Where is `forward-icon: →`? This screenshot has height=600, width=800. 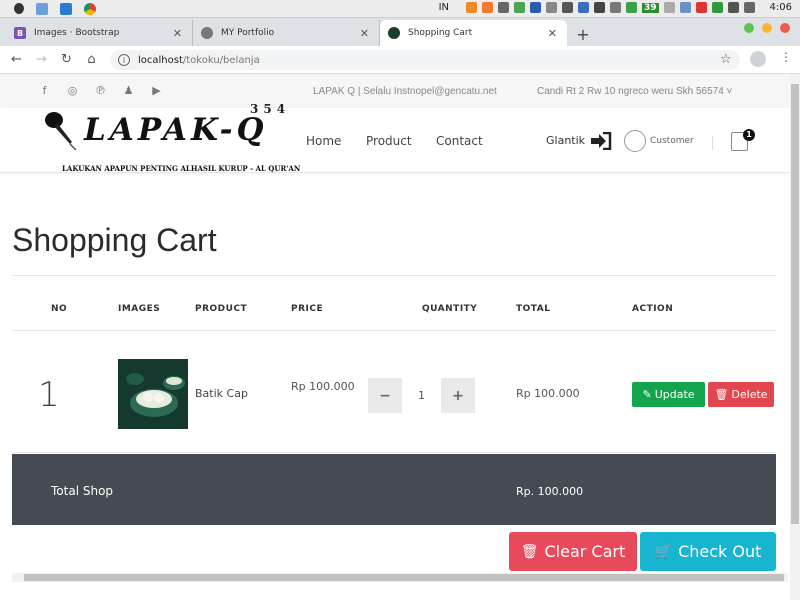
forward-icon: → is located at coordinates (41, 59).